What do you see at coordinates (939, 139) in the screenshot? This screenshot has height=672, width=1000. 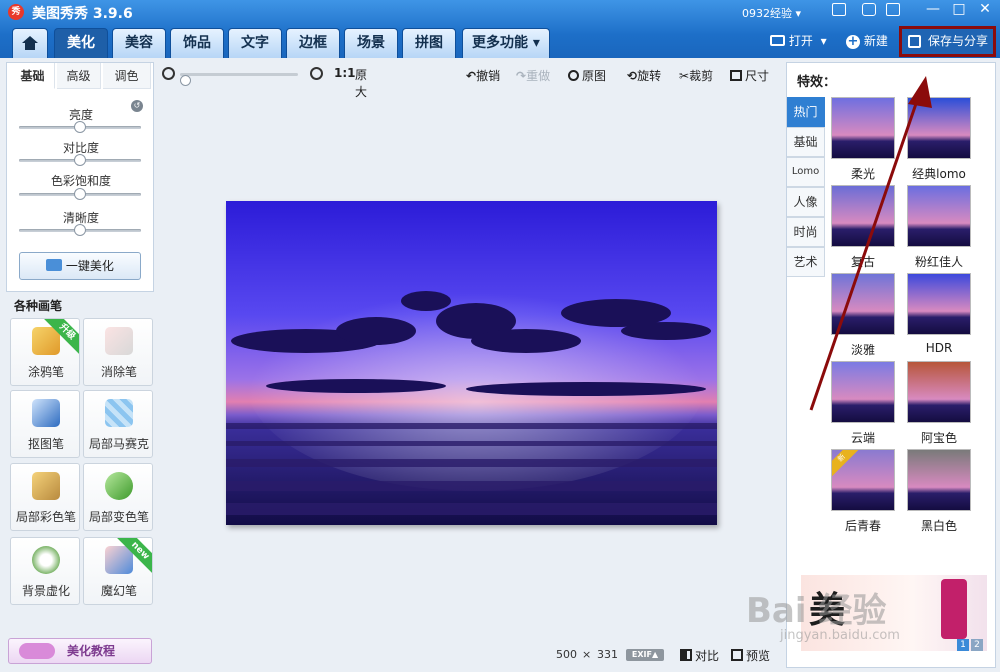 I see `effect-item: 经典lomo` at bounding box center [939, 139].